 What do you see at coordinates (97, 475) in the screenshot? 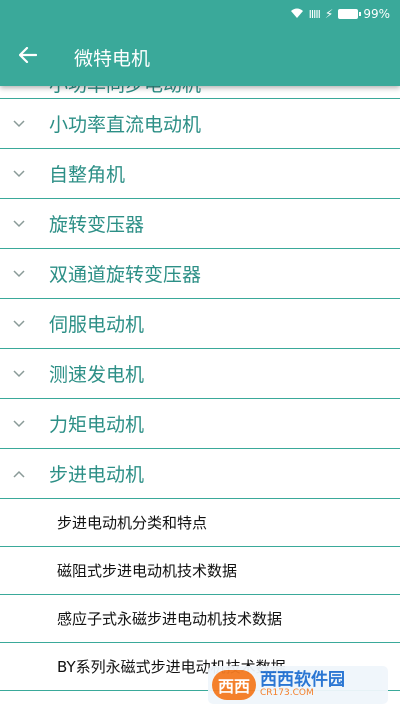
I see `list-item-label: 步进电动机` at bounding box center [97, 475].